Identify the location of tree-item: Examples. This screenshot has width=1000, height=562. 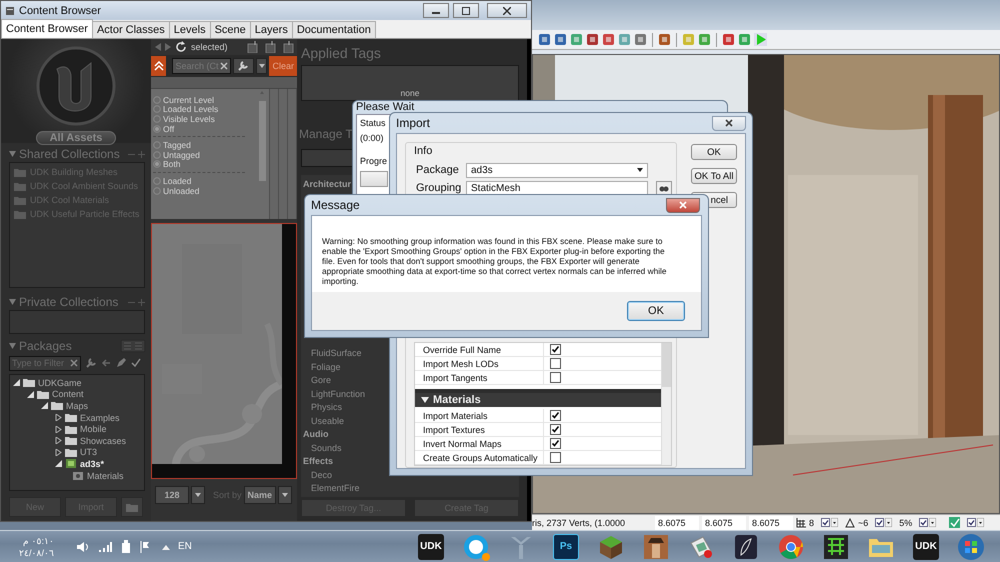
(100, 417).